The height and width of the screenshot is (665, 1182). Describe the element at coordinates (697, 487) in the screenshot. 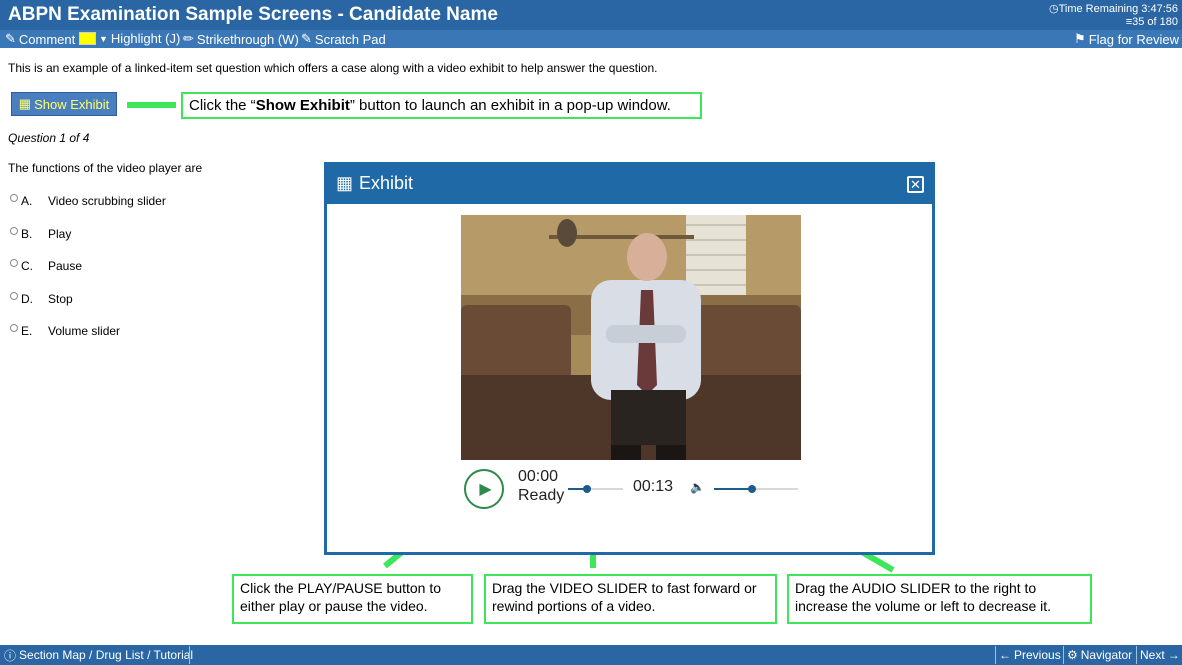

I see `volume-icon: 🔈` at that location.